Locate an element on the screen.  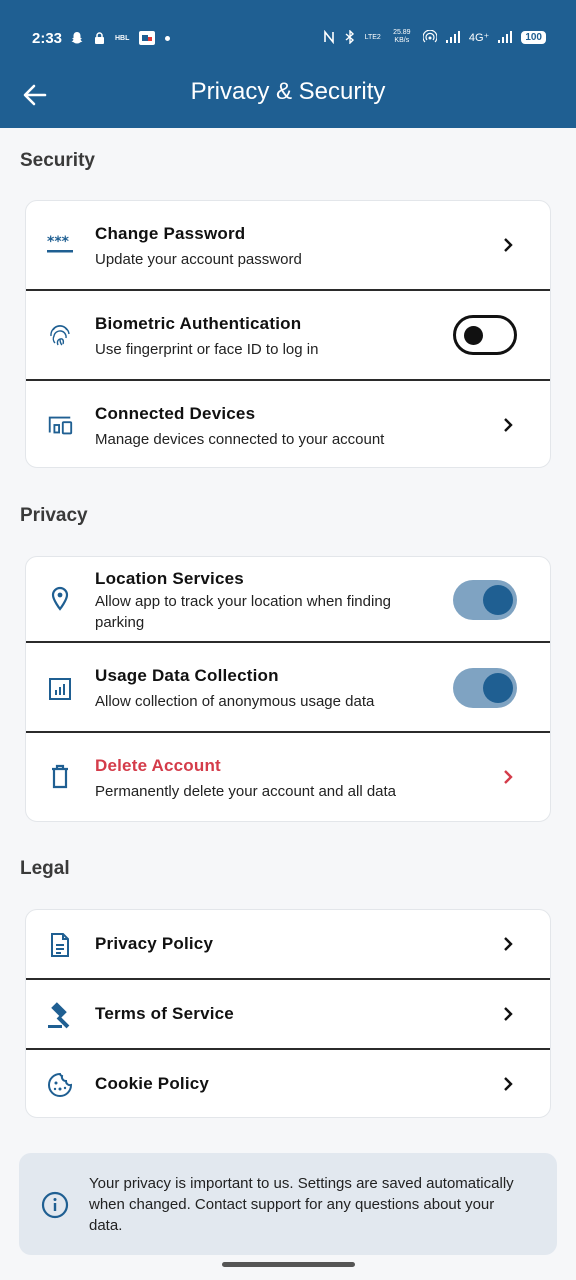
terms-of-service-title: Terms of Service is located at coordinates (164, 1013).